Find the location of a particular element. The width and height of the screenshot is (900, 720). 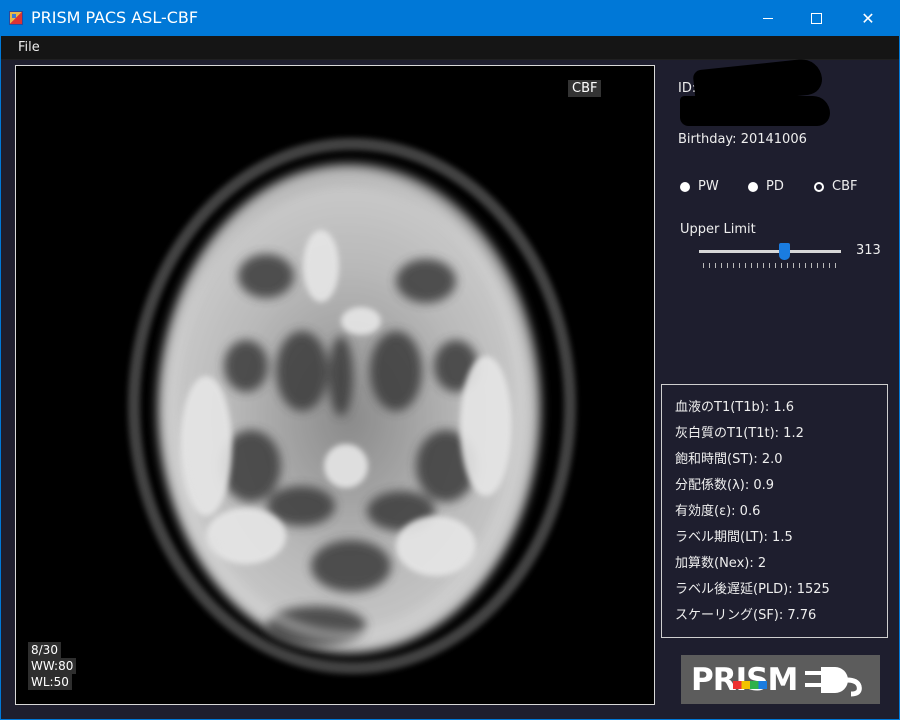

param-pld: ラベル後遅延(PLD): 1525 is located at coordinates (752, 589).